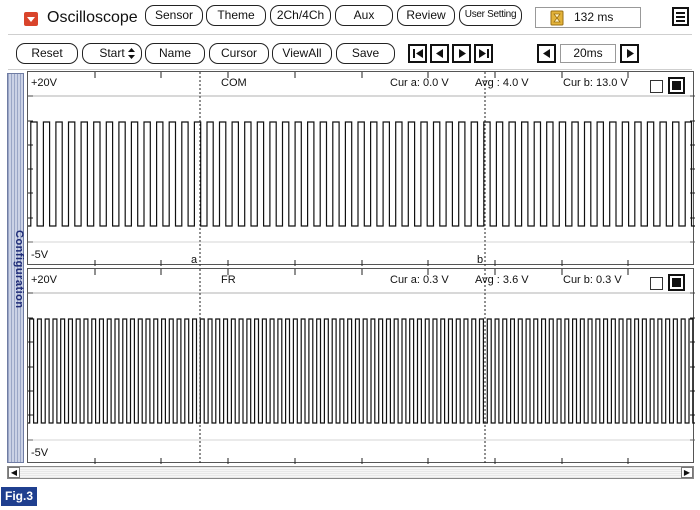 This screenshot has width=700, height=510. Describe the element at coordinates (502, 280) in the screenshot. I see `average-readout: Avg : 3.6 V` at that location.